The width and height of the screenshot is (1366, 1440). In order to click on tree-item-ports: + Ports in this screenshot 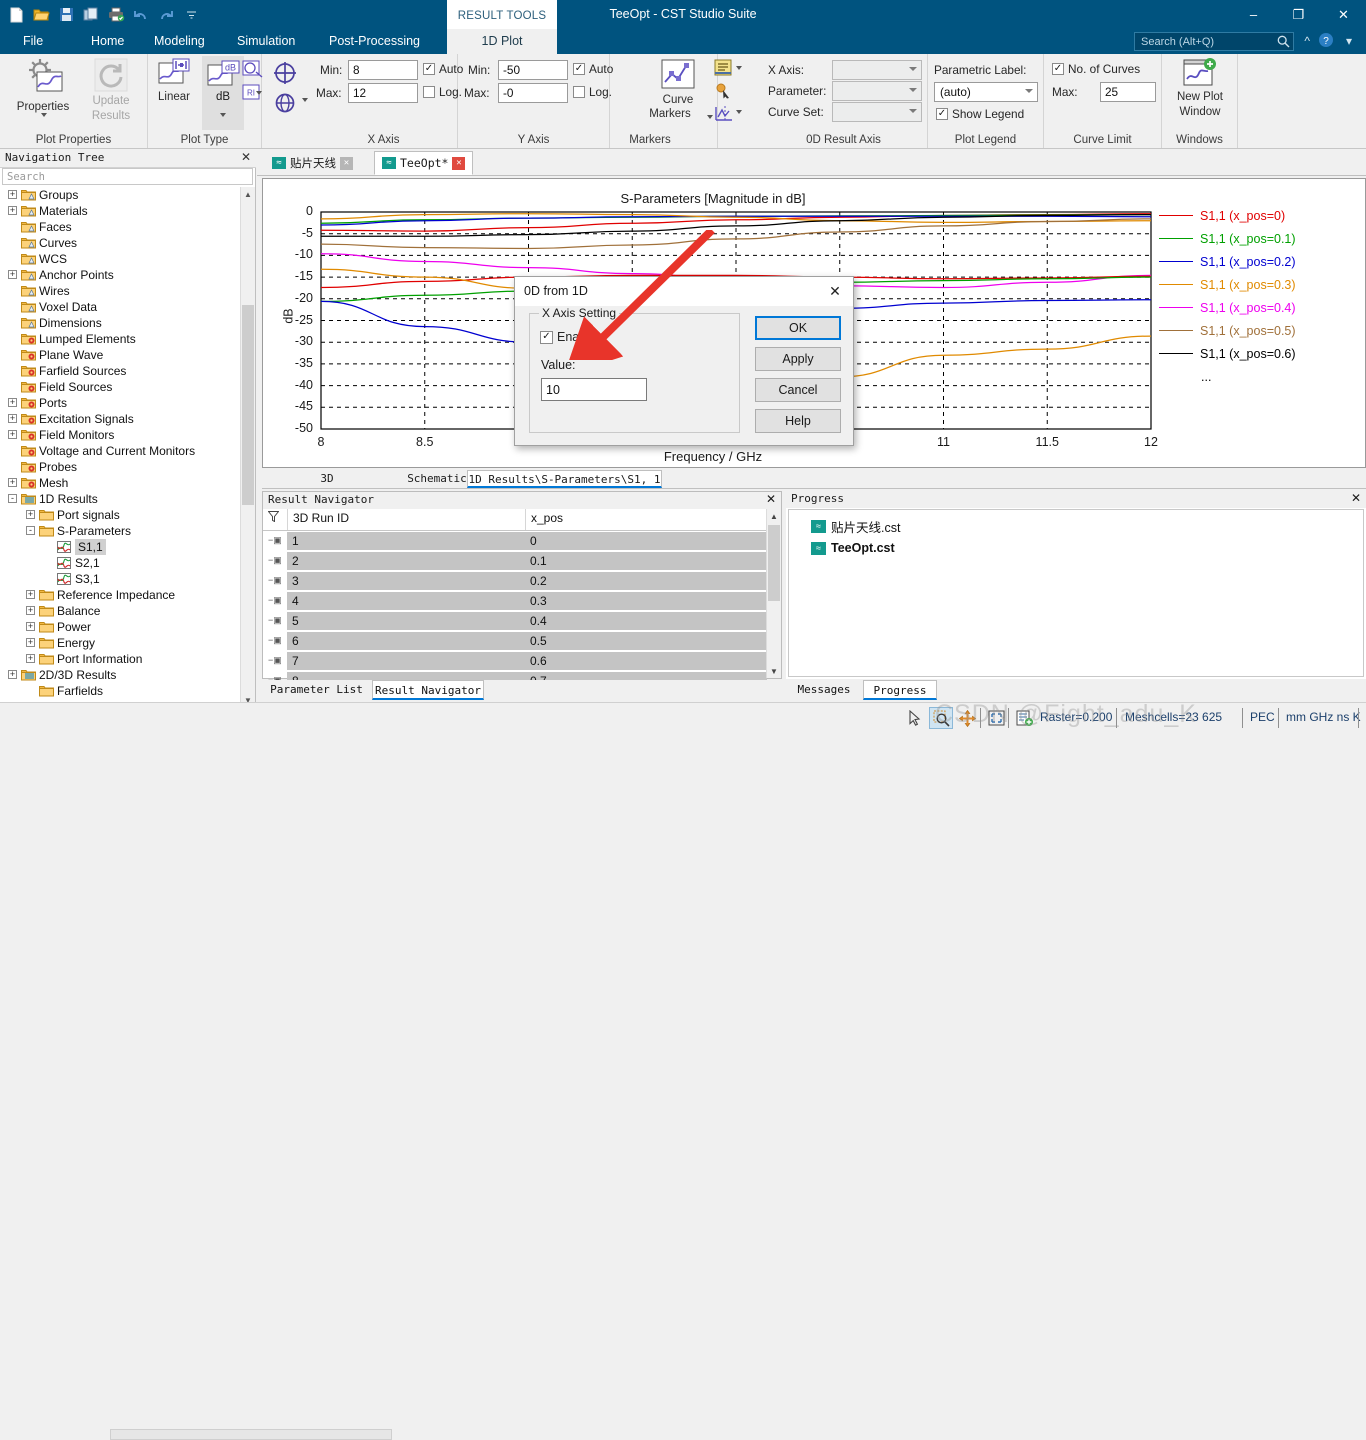, I will do `click(121, 403)`.